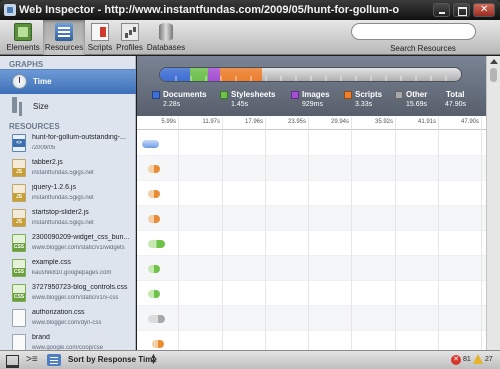  I want to click on graph-item-size: Size, so click(68, 106).